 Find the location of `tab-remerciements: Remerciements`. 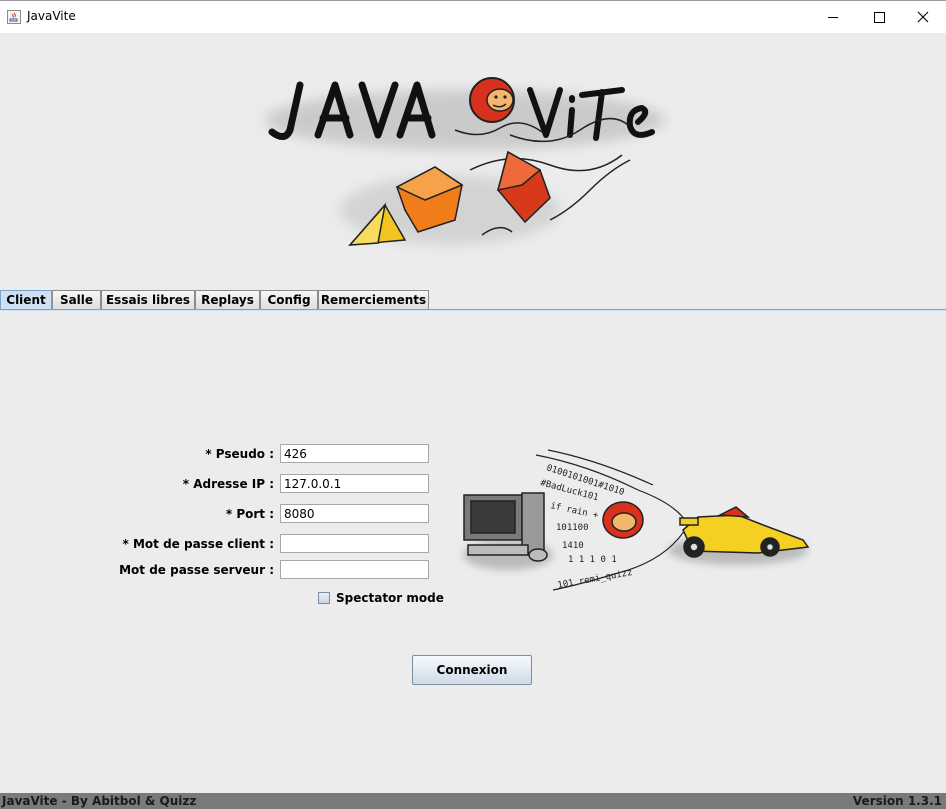

tab-remerciements: Remerciements is located at coordinates (373, 299).